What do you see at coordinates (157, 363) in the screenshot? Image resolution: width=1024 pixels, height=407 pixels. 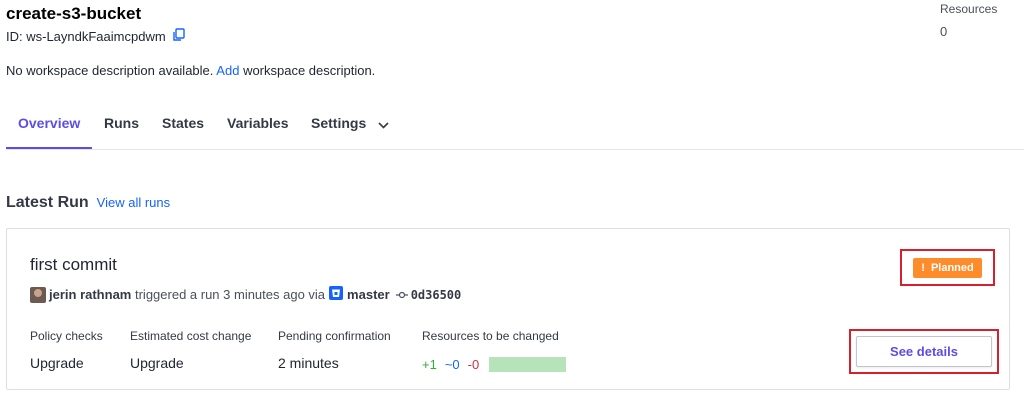 I see `cost-estimation-value: Upgrade` at bounding box center [157, 363].